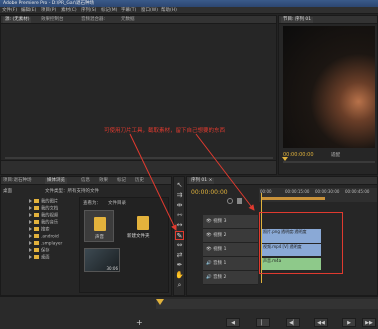  I want to click on project-tabbar: 项目:退石种场 媒体浏览 信息 效果 标记 历史, so click(86, 181).